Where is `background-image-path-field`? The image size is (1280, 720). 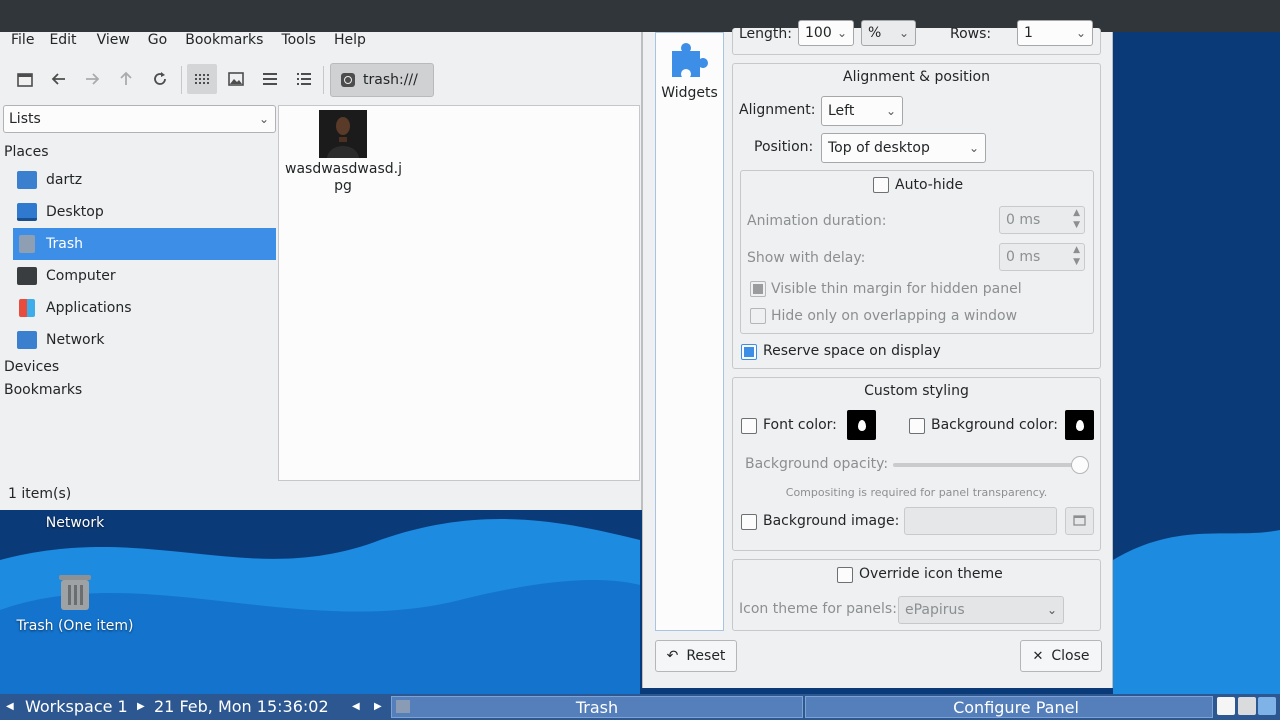 background-image-path-field is located at coordinates (980, 521).